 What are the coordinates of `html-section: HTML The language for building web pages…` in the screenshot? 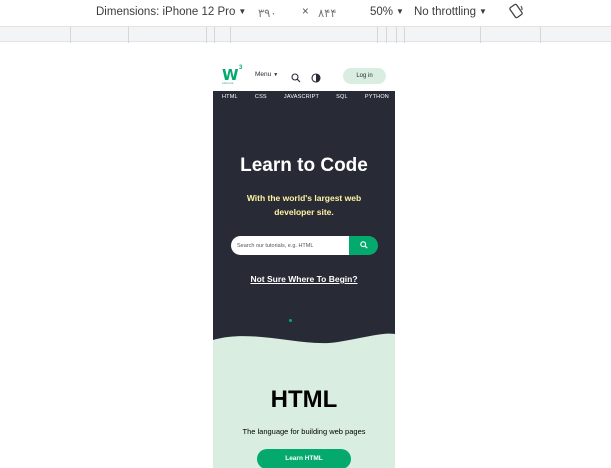 It's located at (304, 417).